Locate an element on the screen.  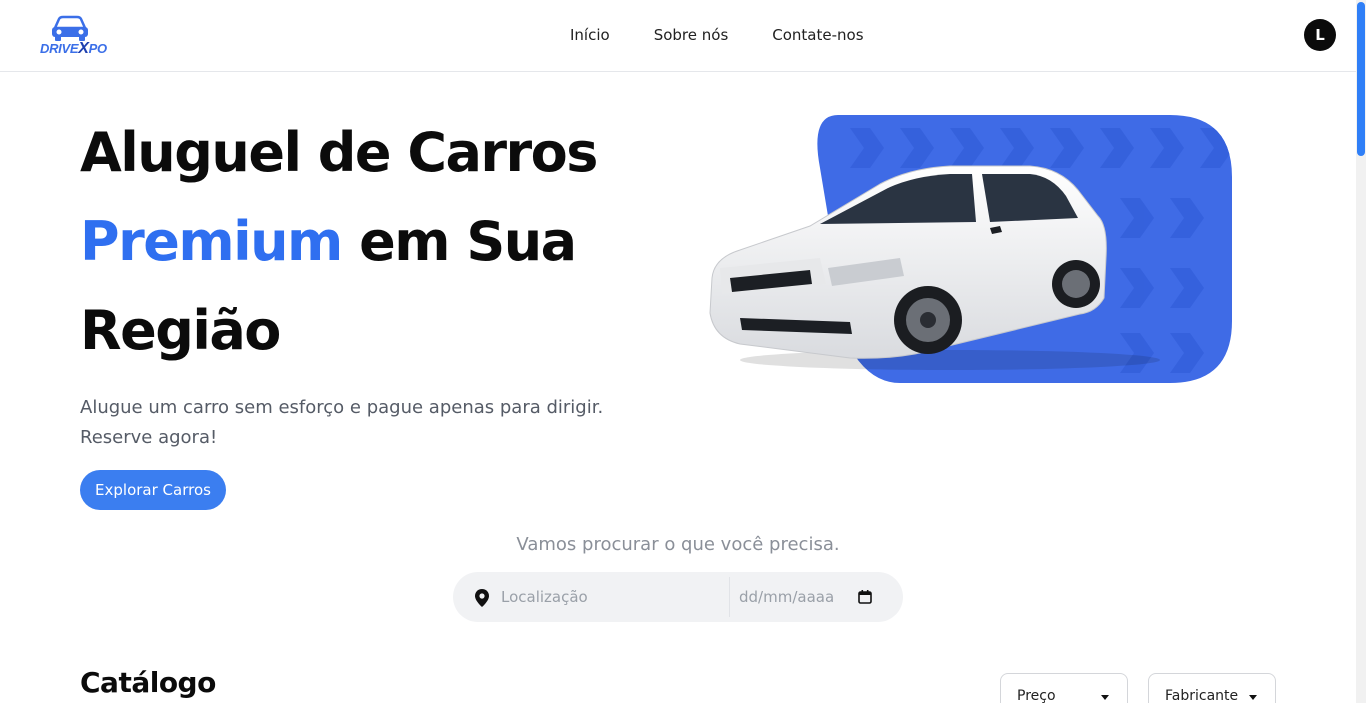
manufacturer-filter-select: Fabricante is located at coordinates (1212, 688).